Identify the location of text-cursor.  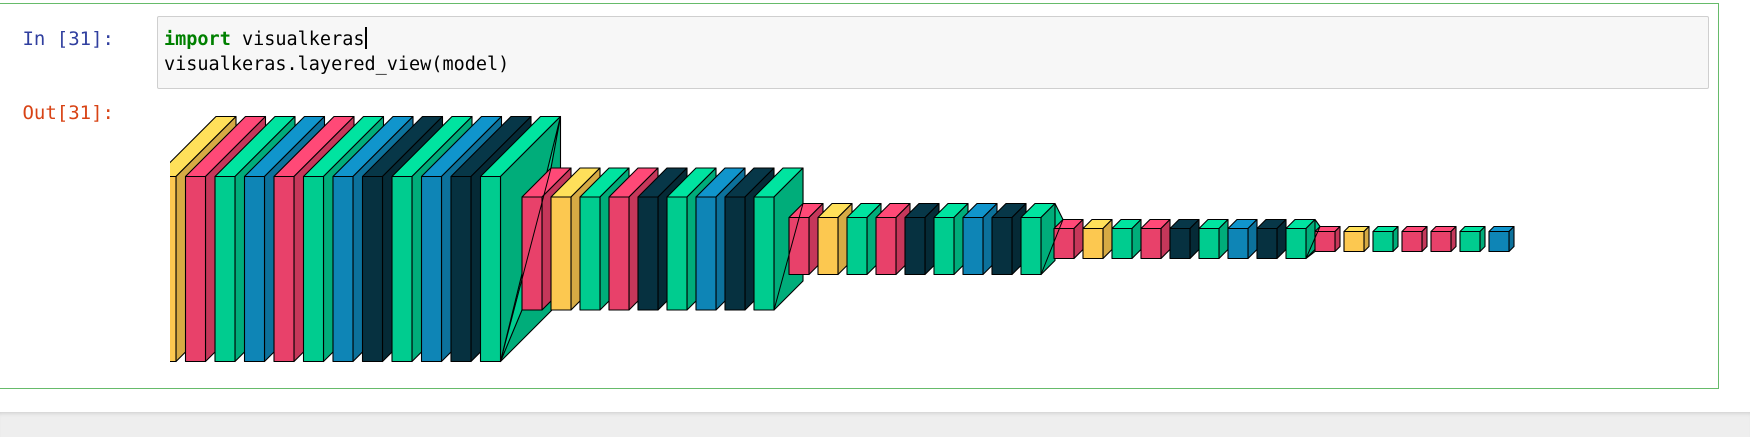
(366, 38).